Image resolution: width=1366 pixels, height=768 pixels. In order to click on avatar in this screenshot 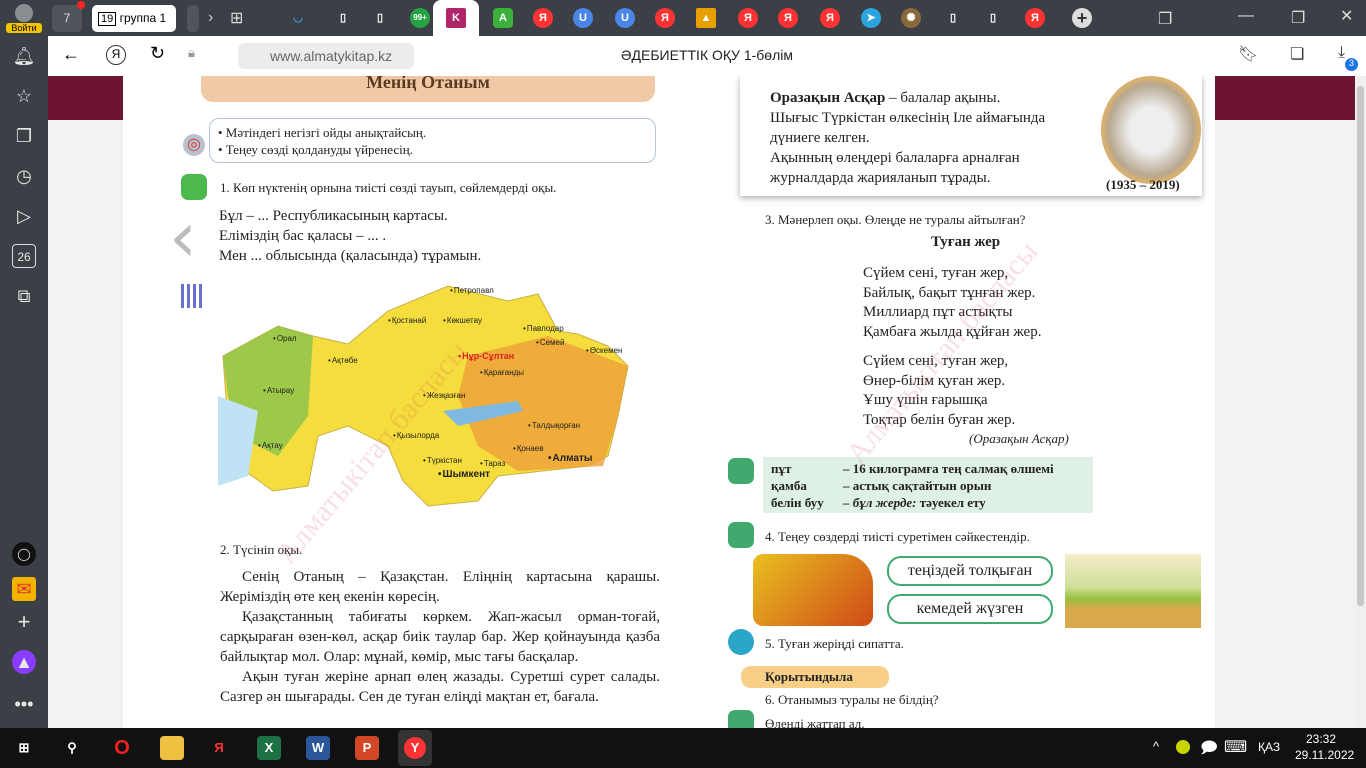, I will do `click(24, 13)`.